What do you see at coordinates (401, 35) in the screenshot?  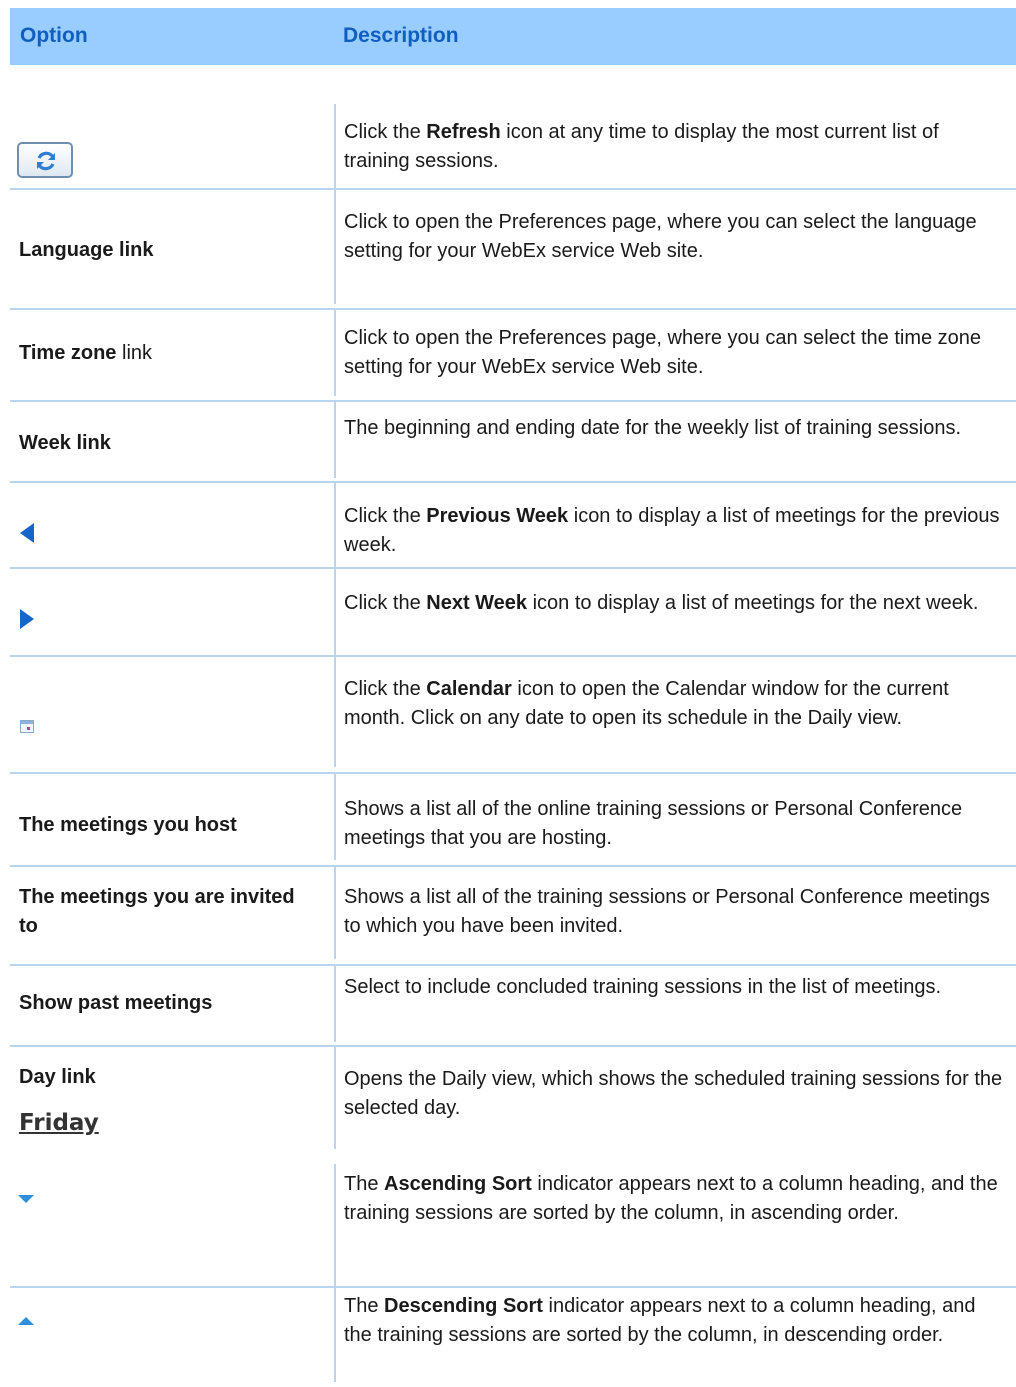 I see `column-header-description: Description` at bounding box center [401, 35].